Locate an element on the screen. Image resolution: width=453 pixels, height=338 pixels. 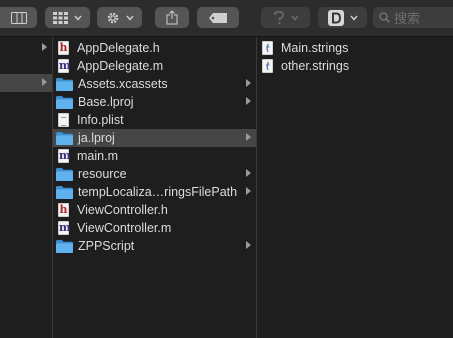
search-field: 搜索 is located at coordinates (413, 17).